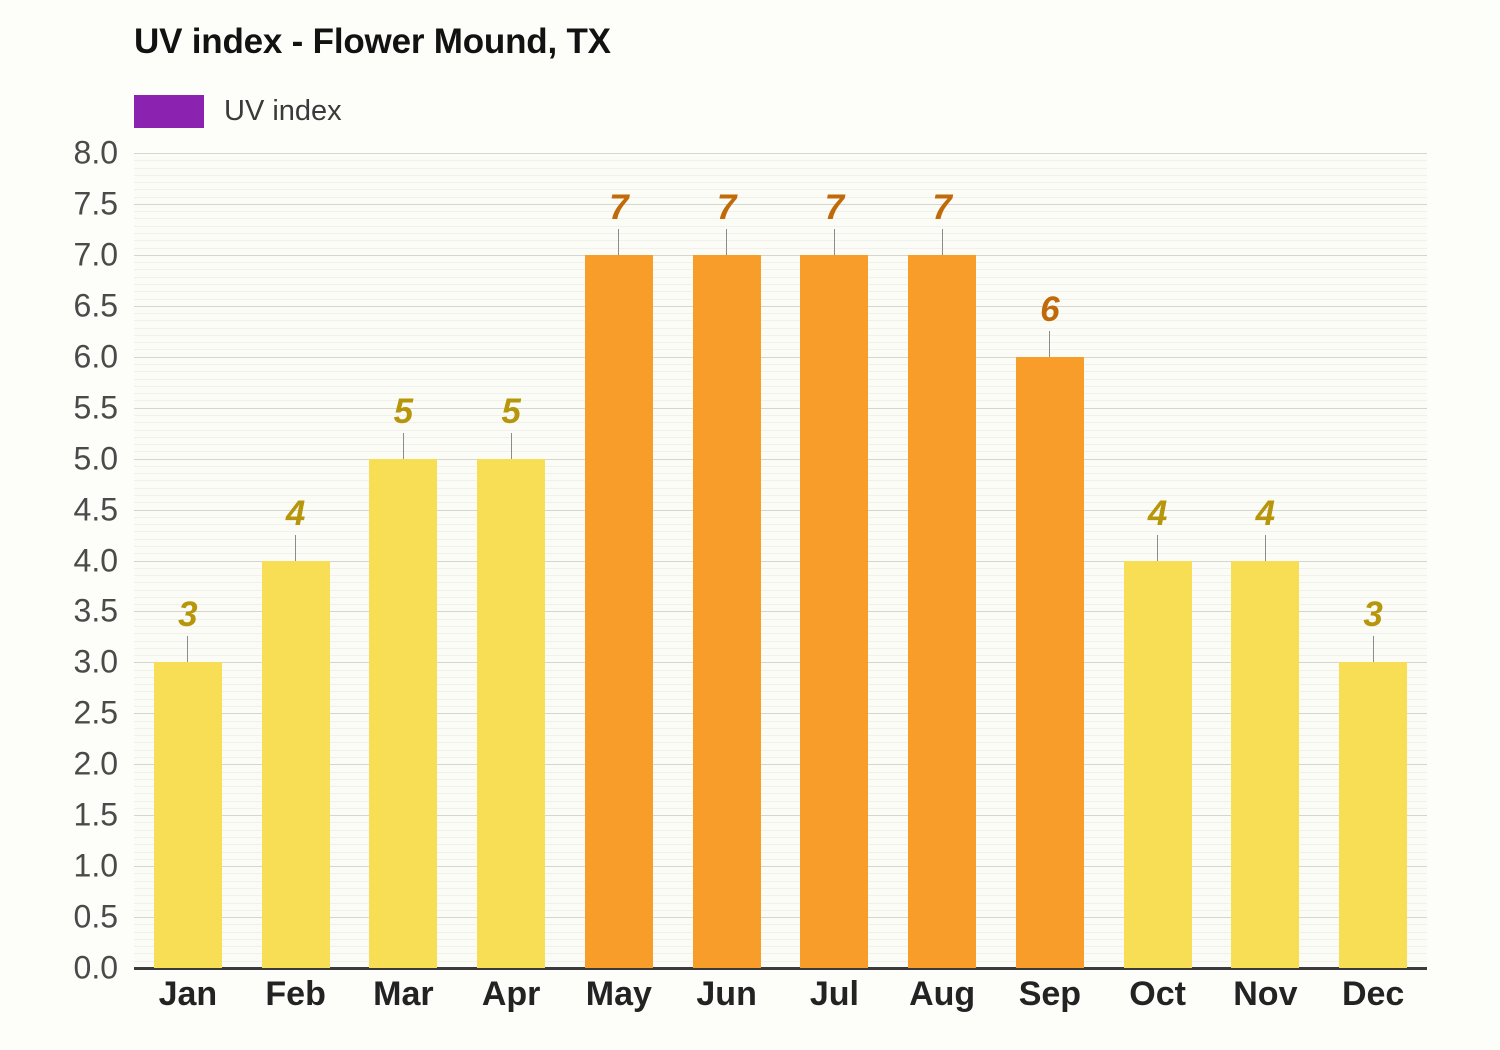 This screenshot has width=1500, height=1050. What do you see at coordinates (283, 110) in the screenshot?
I see `legend-label-uv-index: UV index` at bounding box center [283, 110].